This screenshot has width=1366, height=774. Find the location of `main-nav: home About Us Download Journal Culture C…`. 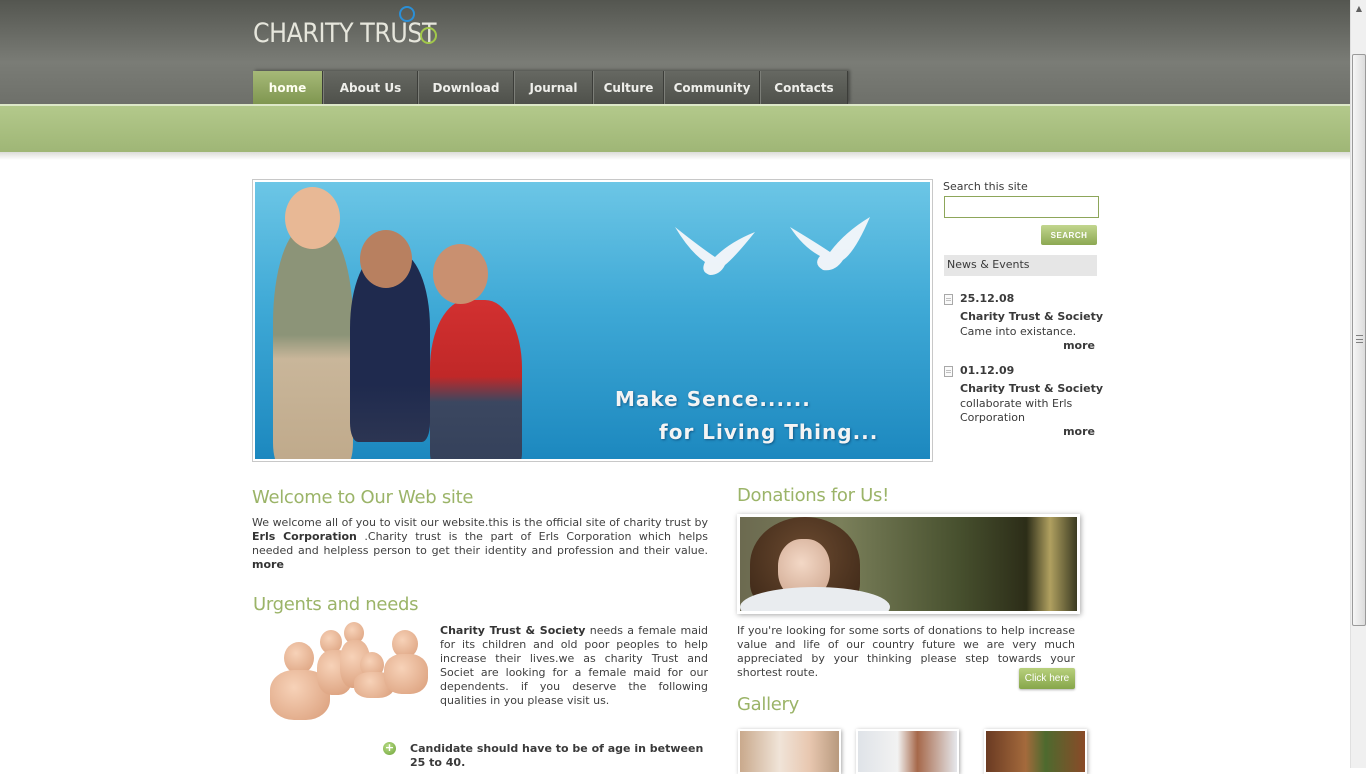

main-nav: home About Us Download Journal Culture C… is located at coordinates (550, 87).